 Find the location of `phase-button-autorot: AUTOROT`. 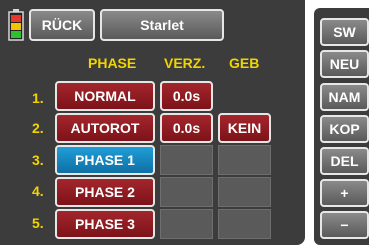

phase-button-autorot: AUTOROT is located at coordinates (105, 128).